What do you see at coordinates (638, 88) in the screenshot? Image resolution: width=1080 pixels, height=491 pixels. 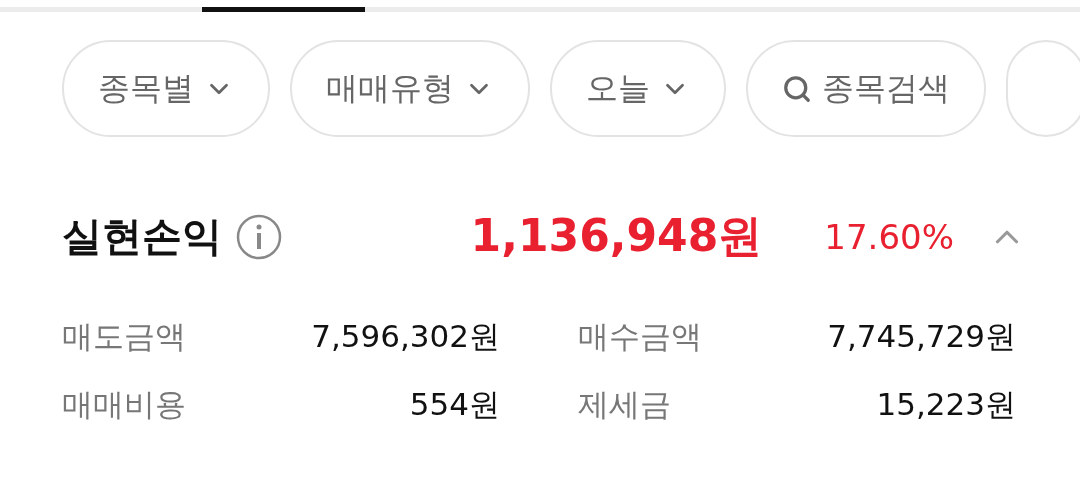 I see `filter-dropdown: 오늘` at bounding box center [638, 88].